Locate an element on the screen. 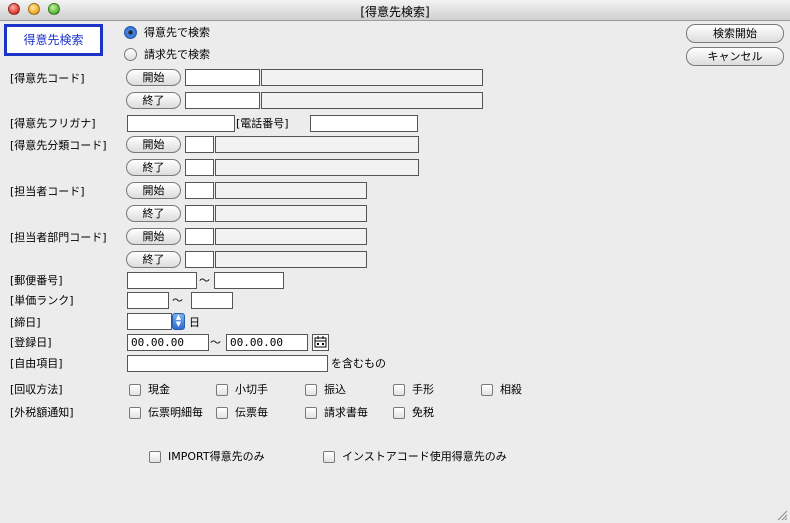  tax-notice-label: [外税額通知] is located at coordinates (42, 412).